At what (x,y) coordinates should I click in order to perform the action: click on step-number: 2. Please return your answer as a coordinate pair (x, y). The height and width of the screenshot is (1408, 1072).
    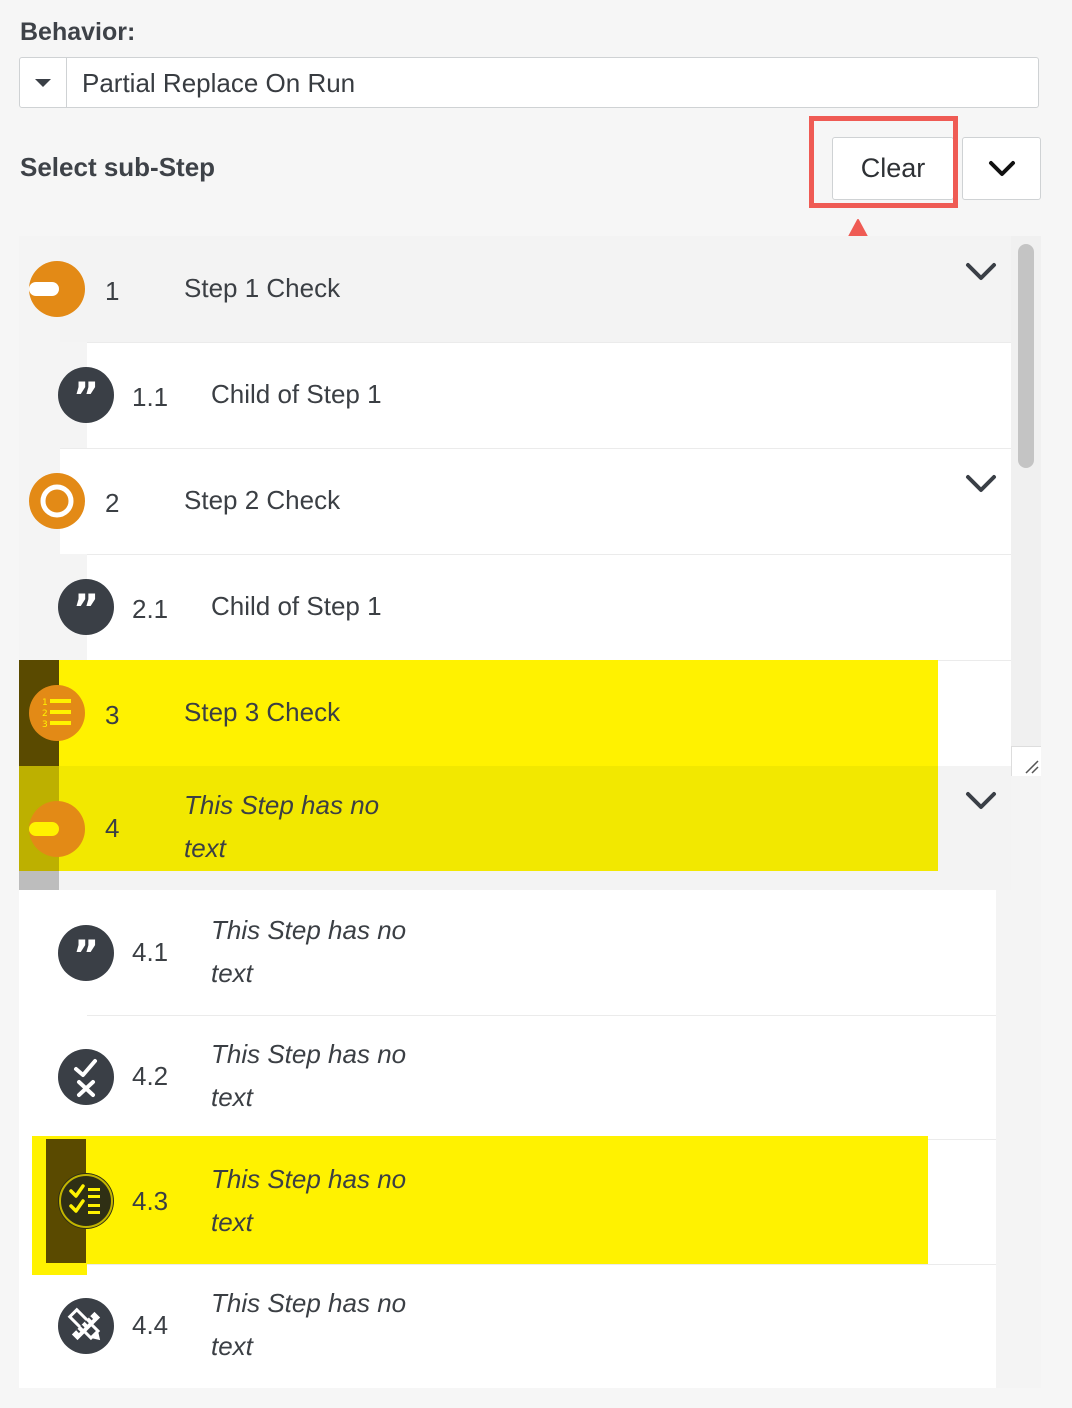
    Looking at the image, I should click on (112, 503).